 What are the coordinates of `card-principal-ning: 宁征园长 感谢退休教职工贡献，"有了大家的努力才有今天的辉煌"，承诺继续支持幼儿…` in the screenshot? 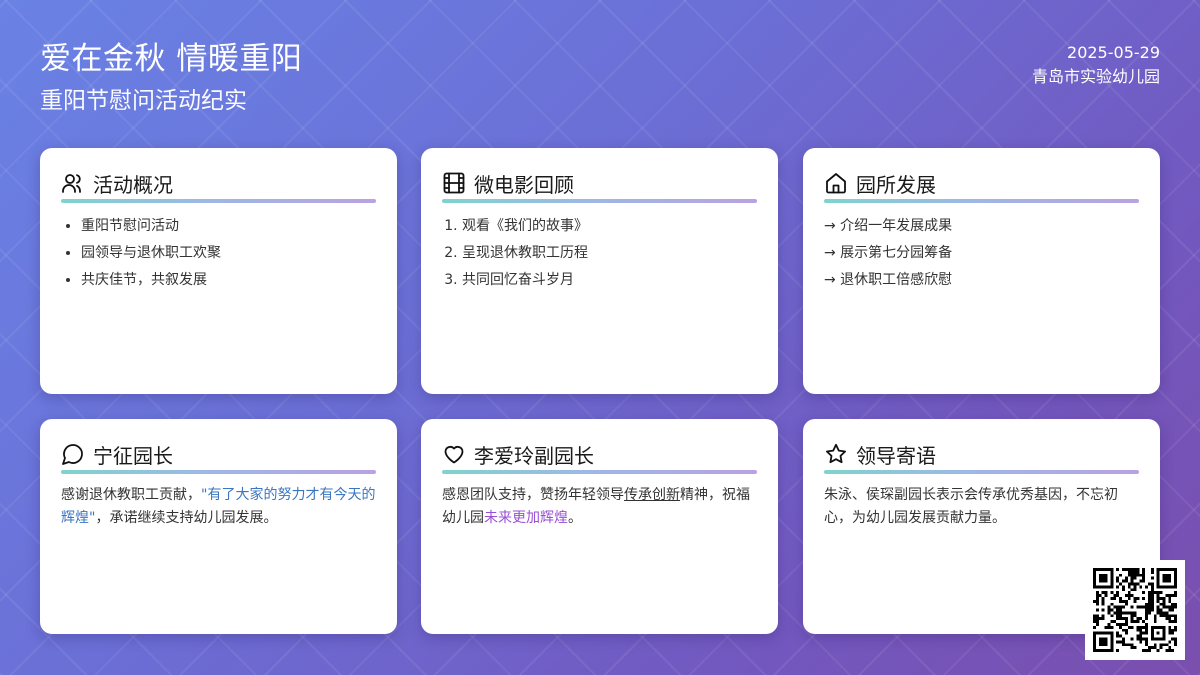 It's located at (218, 526).